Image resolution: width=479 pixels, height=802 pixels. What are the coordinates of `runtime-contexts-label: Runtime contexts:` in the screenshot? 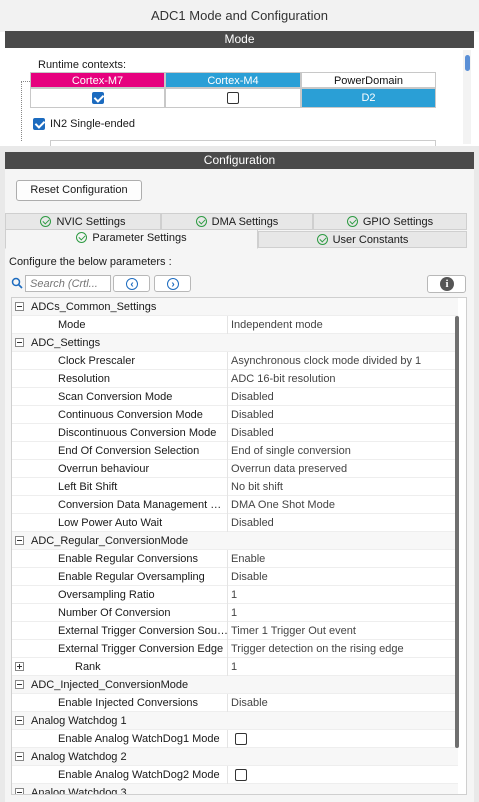 It's located at (82, 65).